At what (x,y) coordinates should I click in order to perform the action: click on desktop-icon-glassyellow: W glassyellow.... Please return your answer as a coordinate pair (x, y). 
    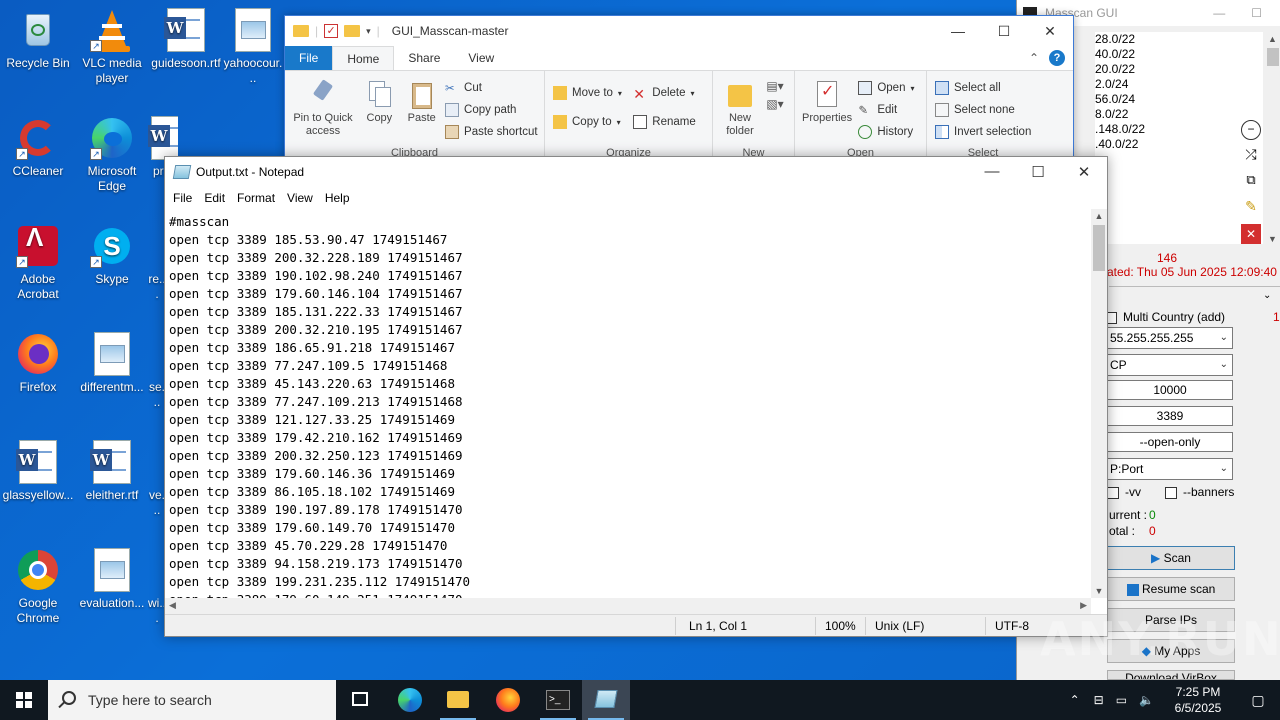
    Looking at the image, I should click on (38, 471).